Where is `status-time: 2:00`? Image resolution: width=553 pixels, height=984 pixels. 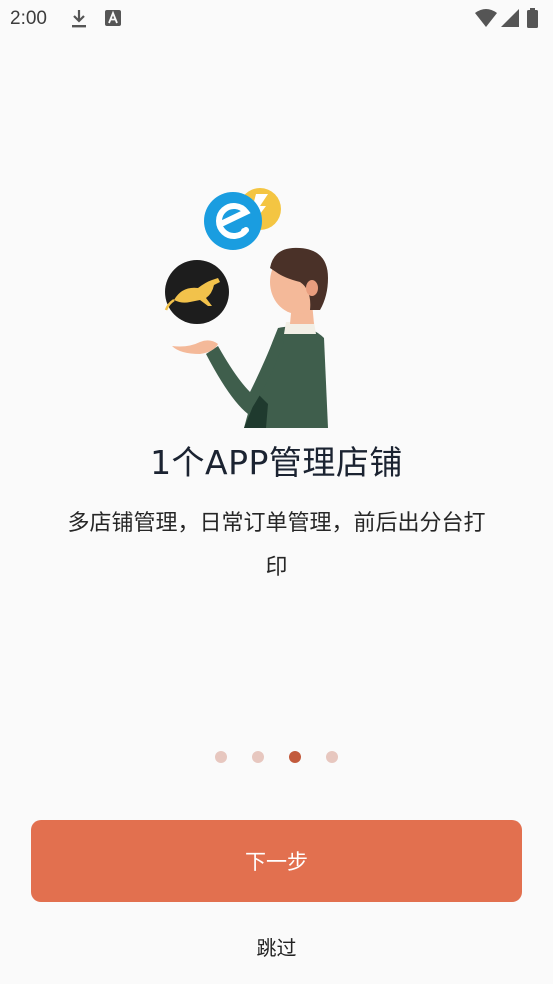 status-time: 2:00 is located at coordinates (28, 18).